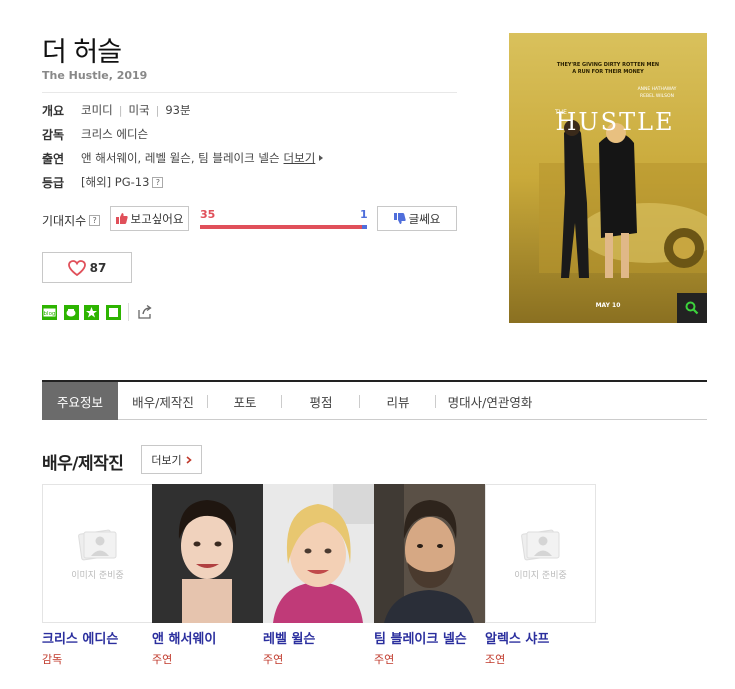  I want to click on want-count: 35, so click(208, 214).